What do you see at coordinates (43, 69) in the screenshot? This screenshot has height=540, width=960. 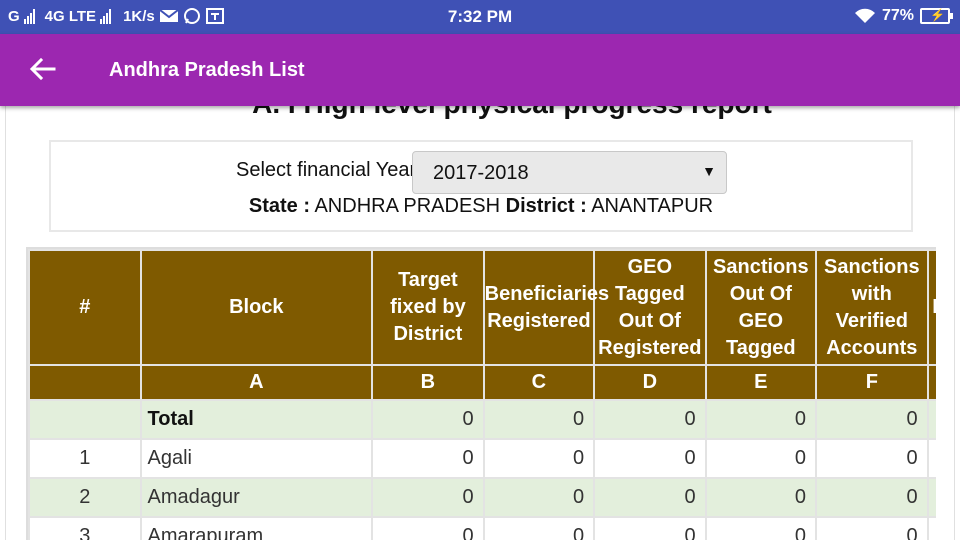 I see `back-arrow-icon` at bounding box center [43, 69].